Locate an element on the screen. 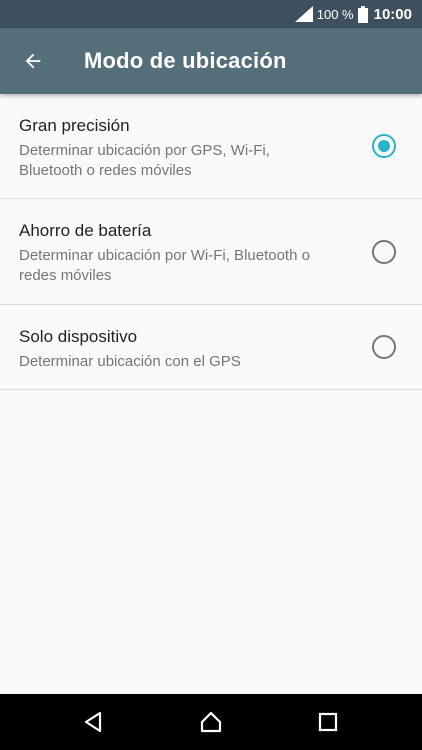  nav-back-button is located at coordinates (94, 722).